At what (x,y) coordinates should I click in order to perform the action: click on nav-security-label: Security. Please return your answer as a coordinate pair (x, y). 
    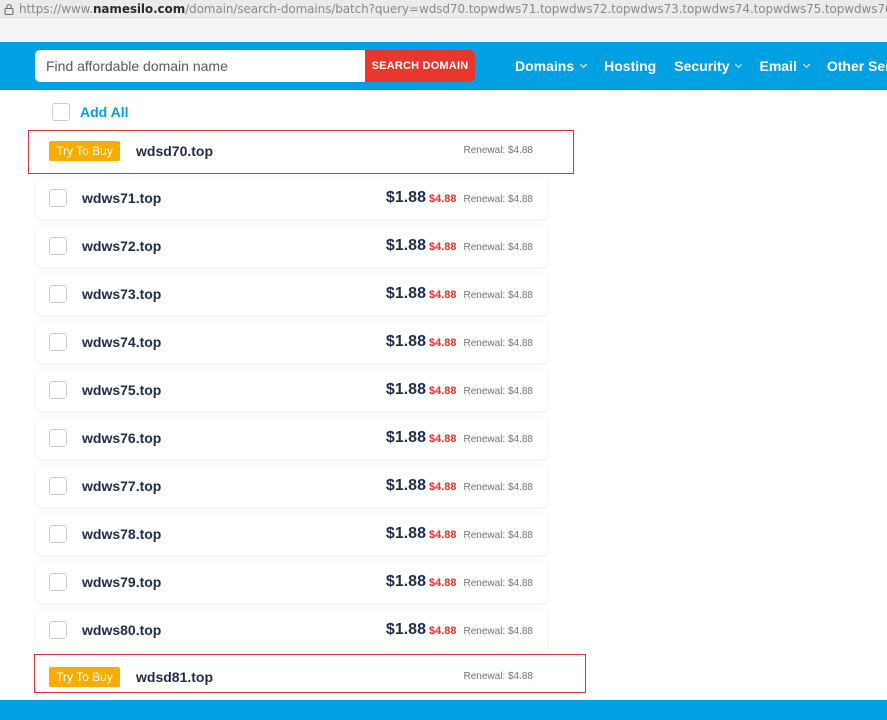
    Looking at the image, I should click on (702, 66).